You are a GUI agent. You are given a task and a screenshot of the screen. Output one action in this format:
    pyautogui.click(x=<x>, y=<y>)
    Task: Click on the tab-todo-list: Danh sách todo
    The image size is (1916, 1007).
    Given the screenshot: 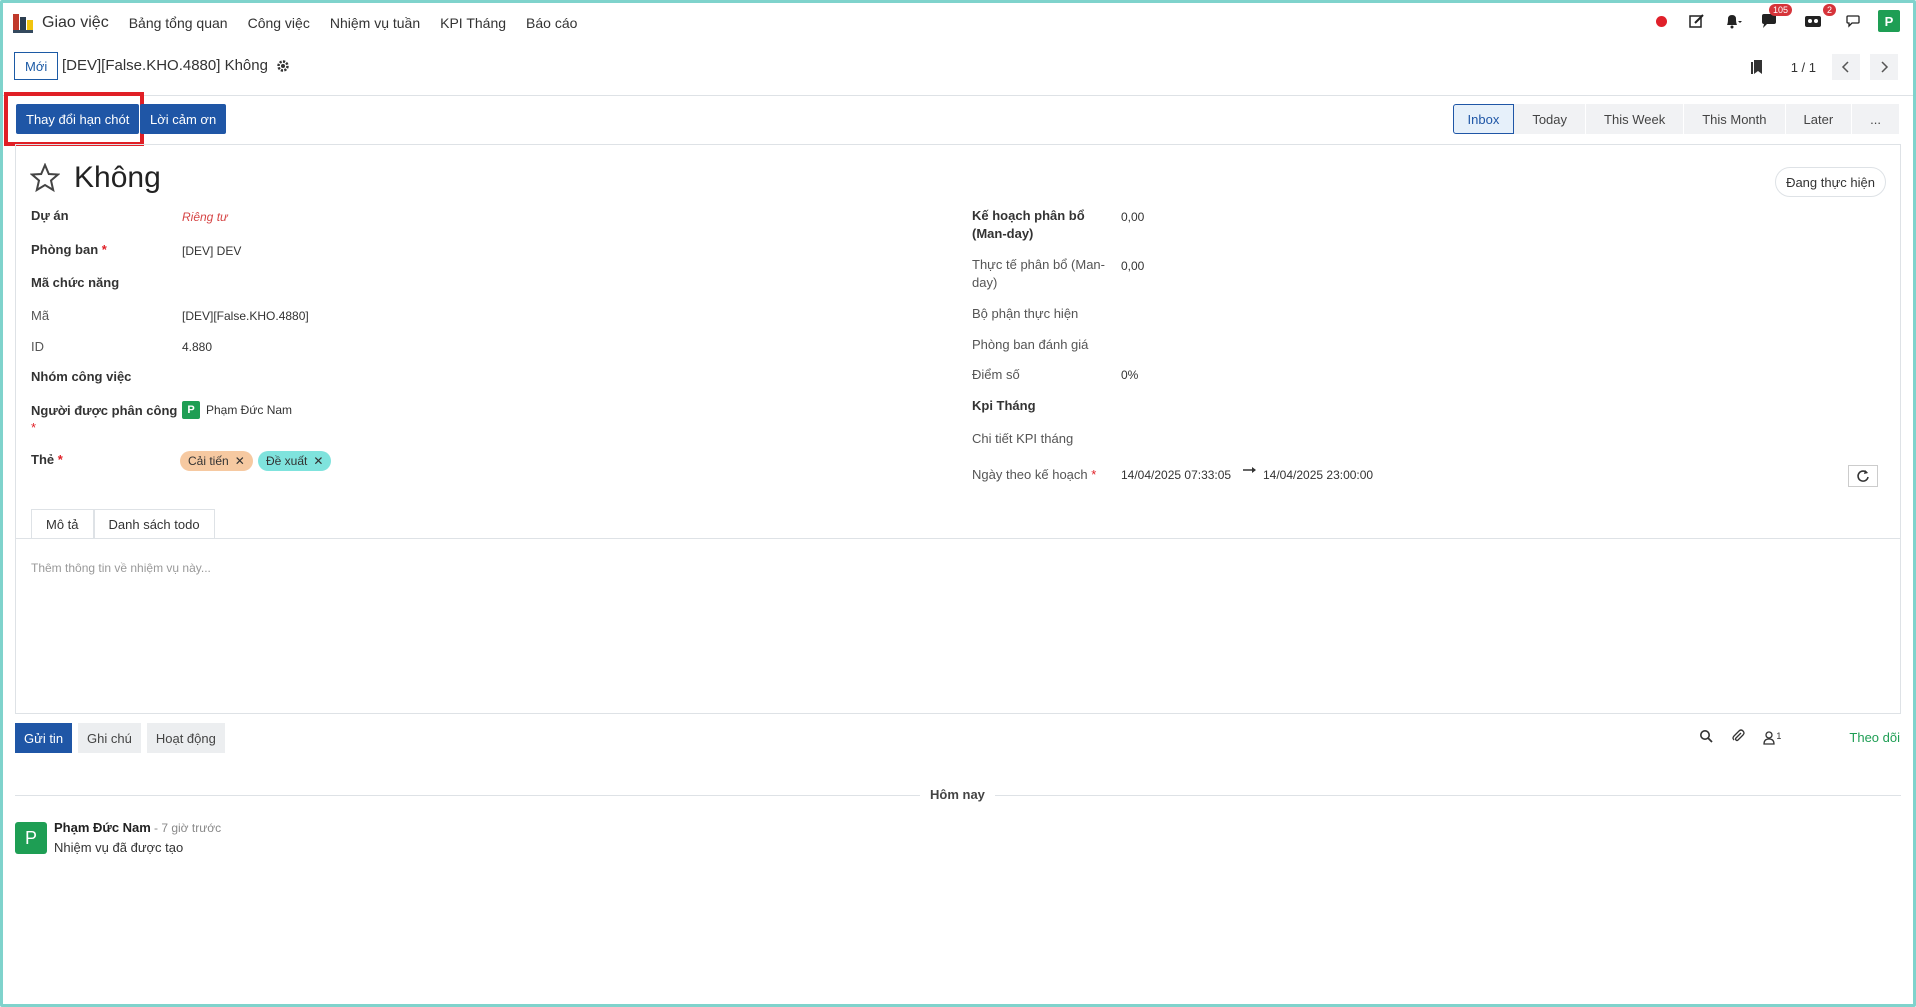 What is the action you would take?
    pyautogui.click(x=154, y=524)
    